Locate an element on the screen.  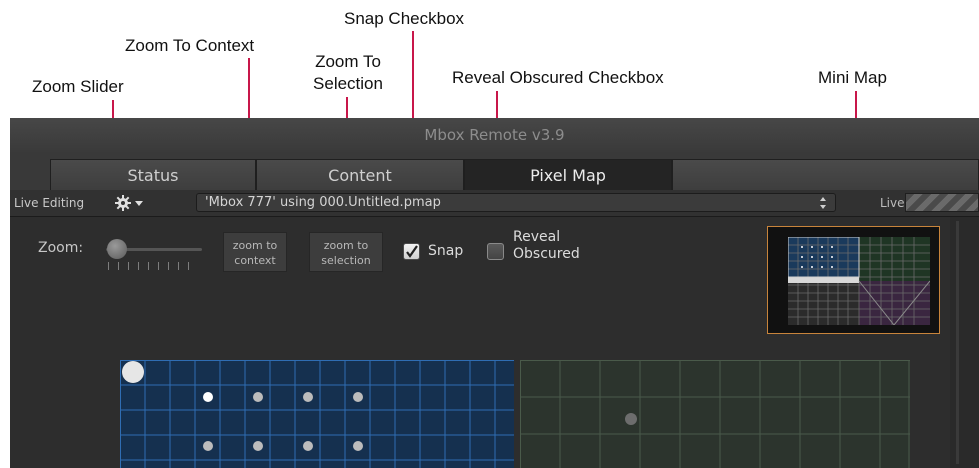
zoom-to-selection-line2: selection is located at coordinates (346, 260).